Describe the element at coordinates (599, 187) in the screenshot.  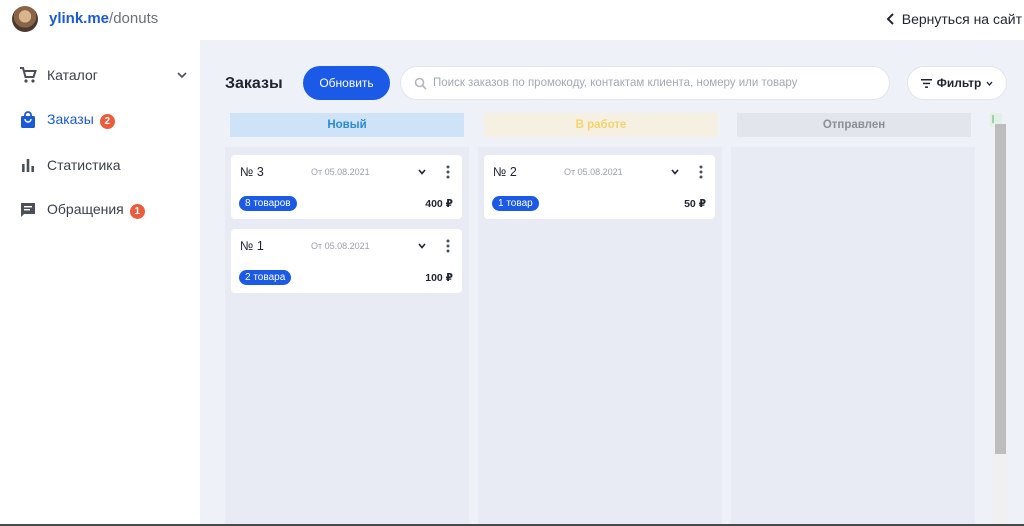
I see `order-card: № 2 От 05.08.2021 1 товар 50 ₽` at that location.